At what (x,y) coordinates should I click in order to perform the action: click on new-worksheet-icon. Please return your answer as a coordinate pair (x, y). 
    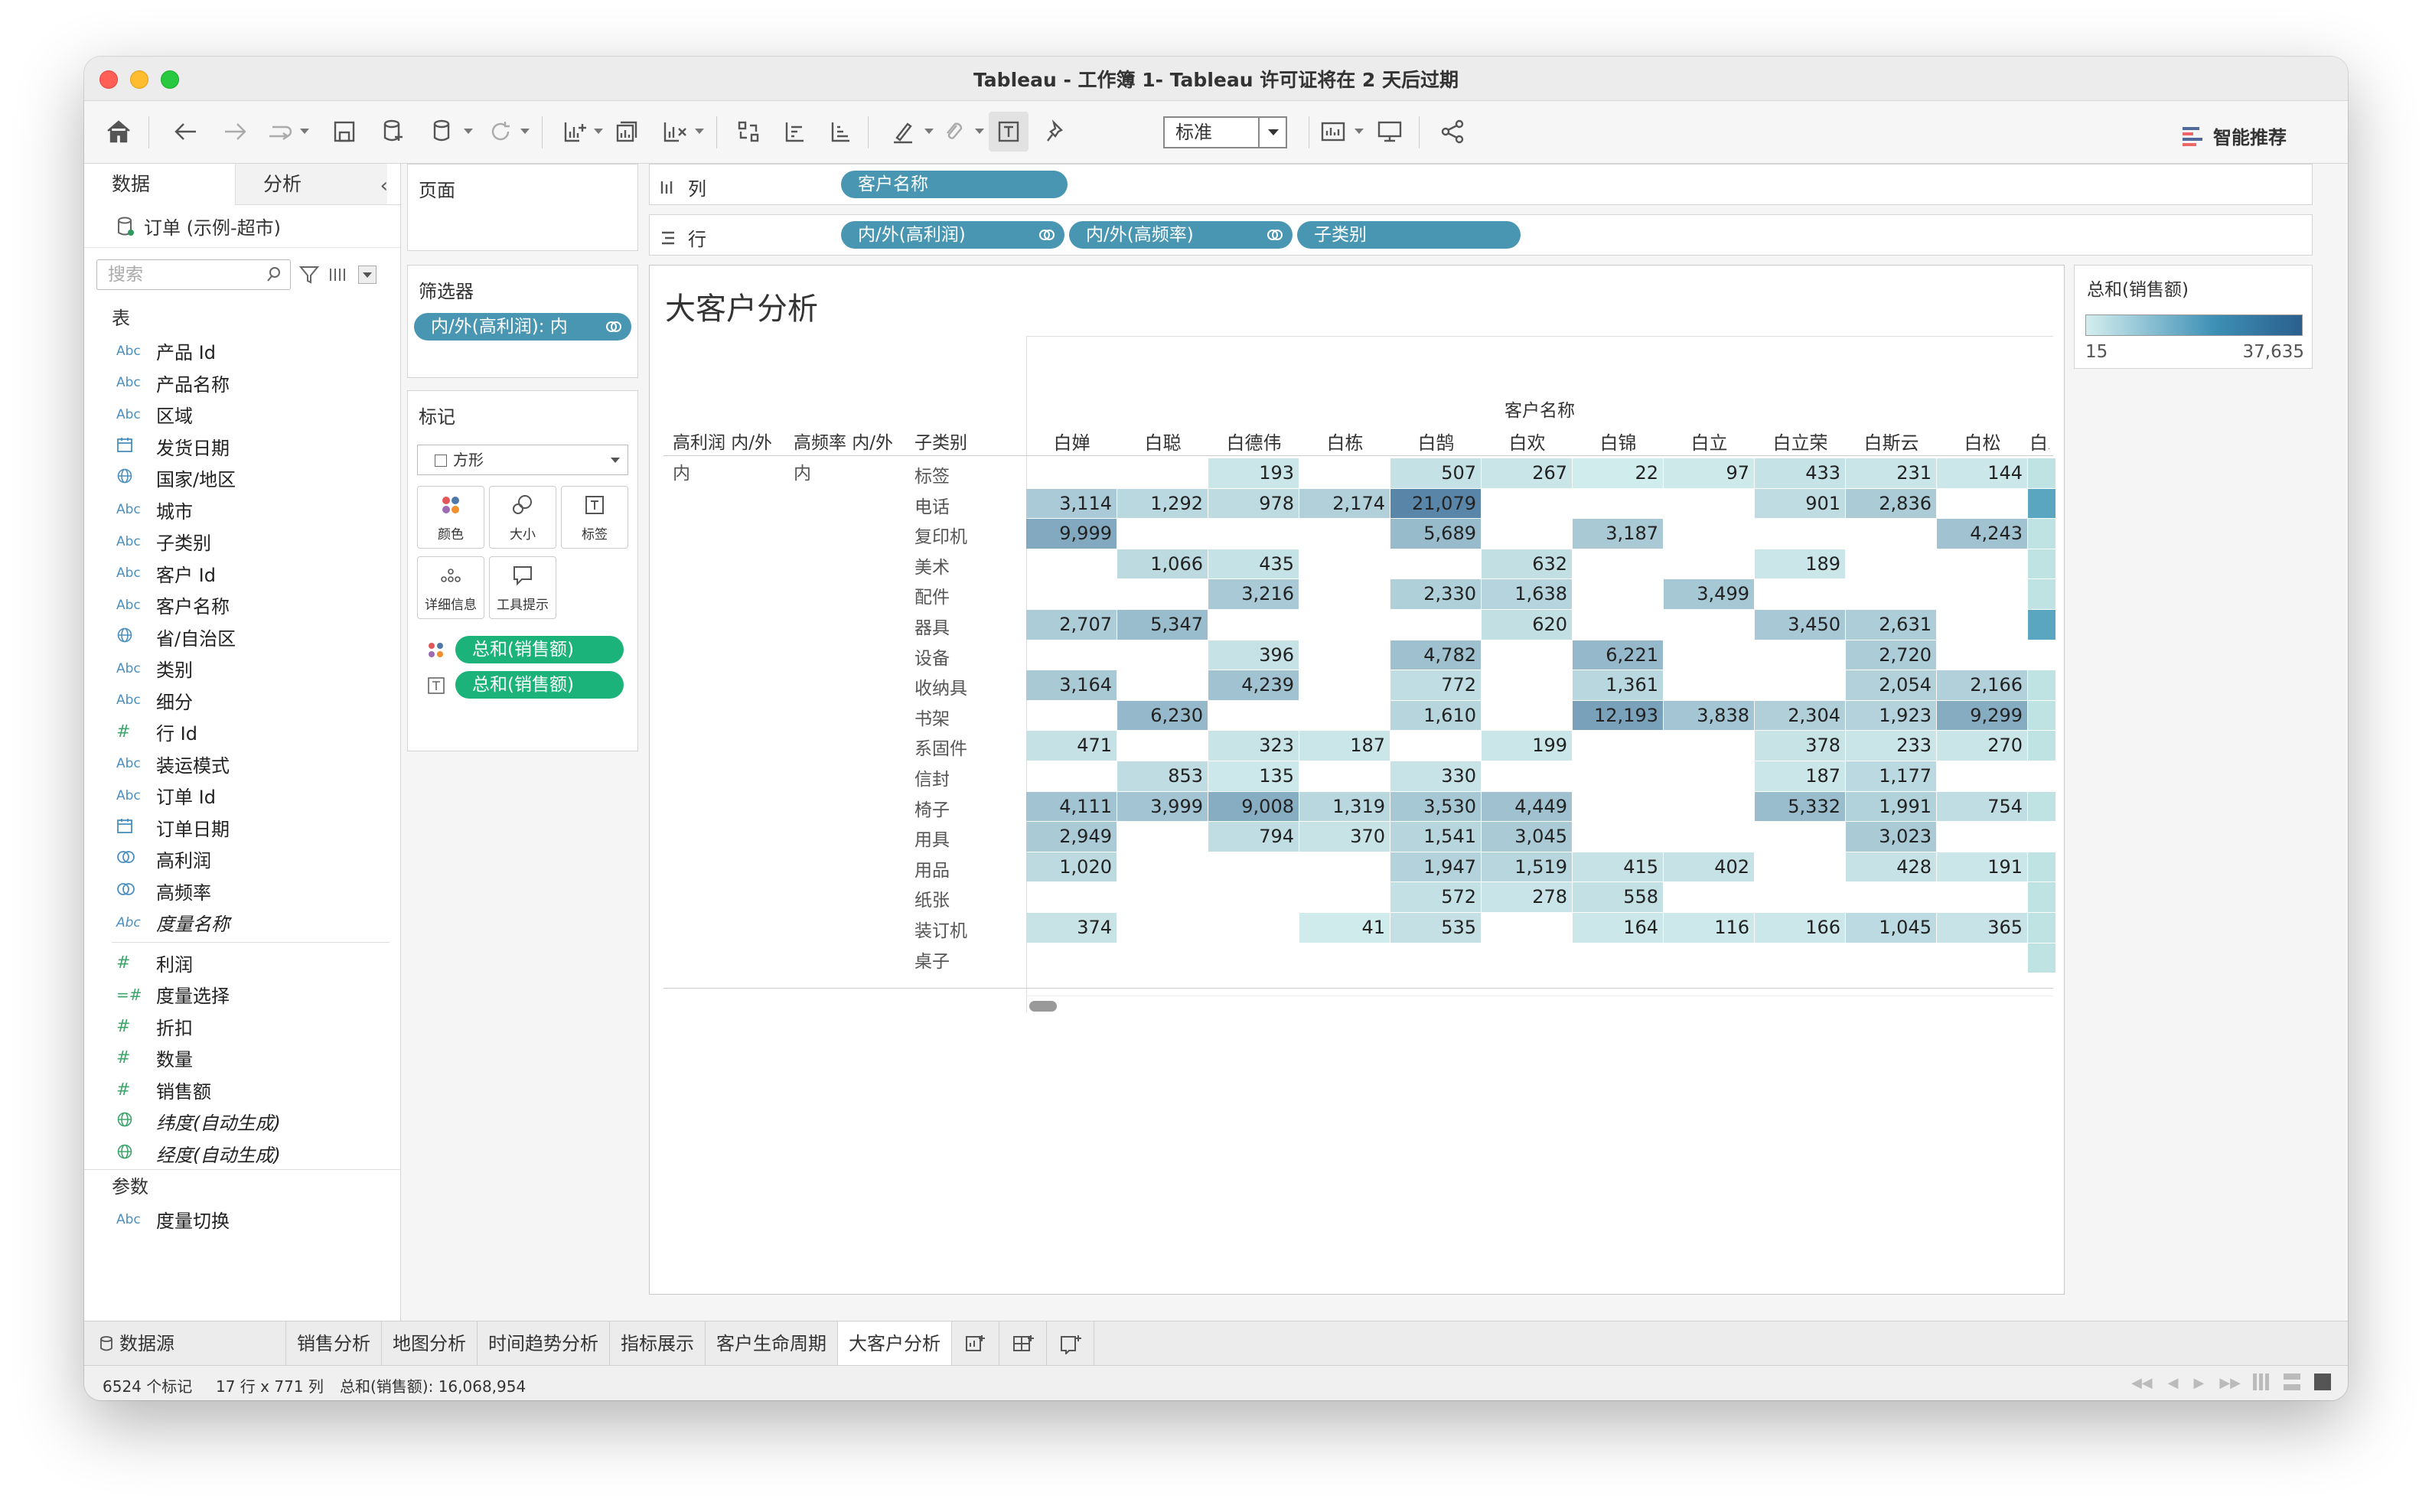
    Looking at the image, I should click on (975, 1343).